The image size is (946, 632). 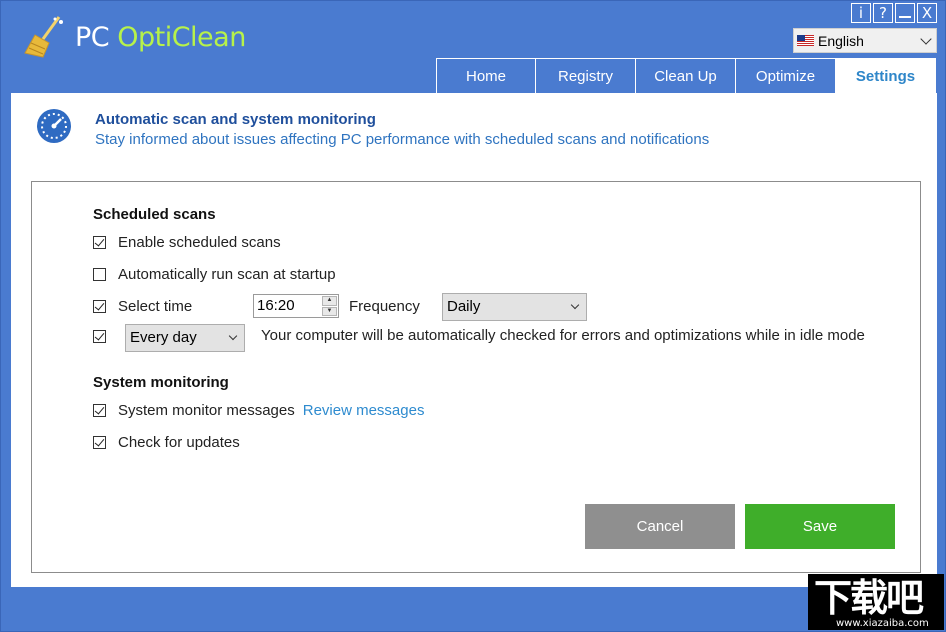 What do you see at coordinates (905, 13) in the screenshot?
I see `minimize-button` at bounding box center [905, 13].